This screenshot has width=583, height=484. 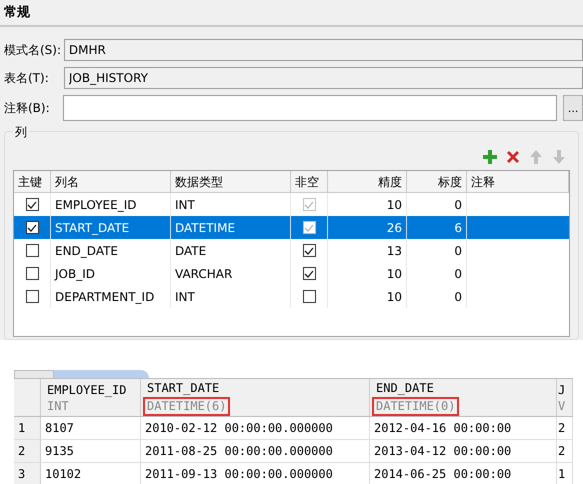 What do you see at coordinates (231, 250) in the screenshot?
I see `table-cell: DATE` at bounding box center [231, 250].